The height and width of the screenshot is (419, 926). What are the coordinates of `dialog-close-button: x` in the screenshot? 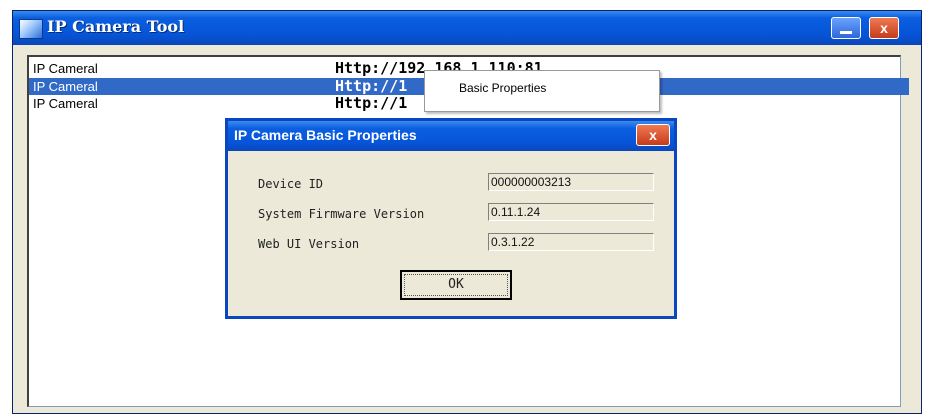 It's located at (653, 135).